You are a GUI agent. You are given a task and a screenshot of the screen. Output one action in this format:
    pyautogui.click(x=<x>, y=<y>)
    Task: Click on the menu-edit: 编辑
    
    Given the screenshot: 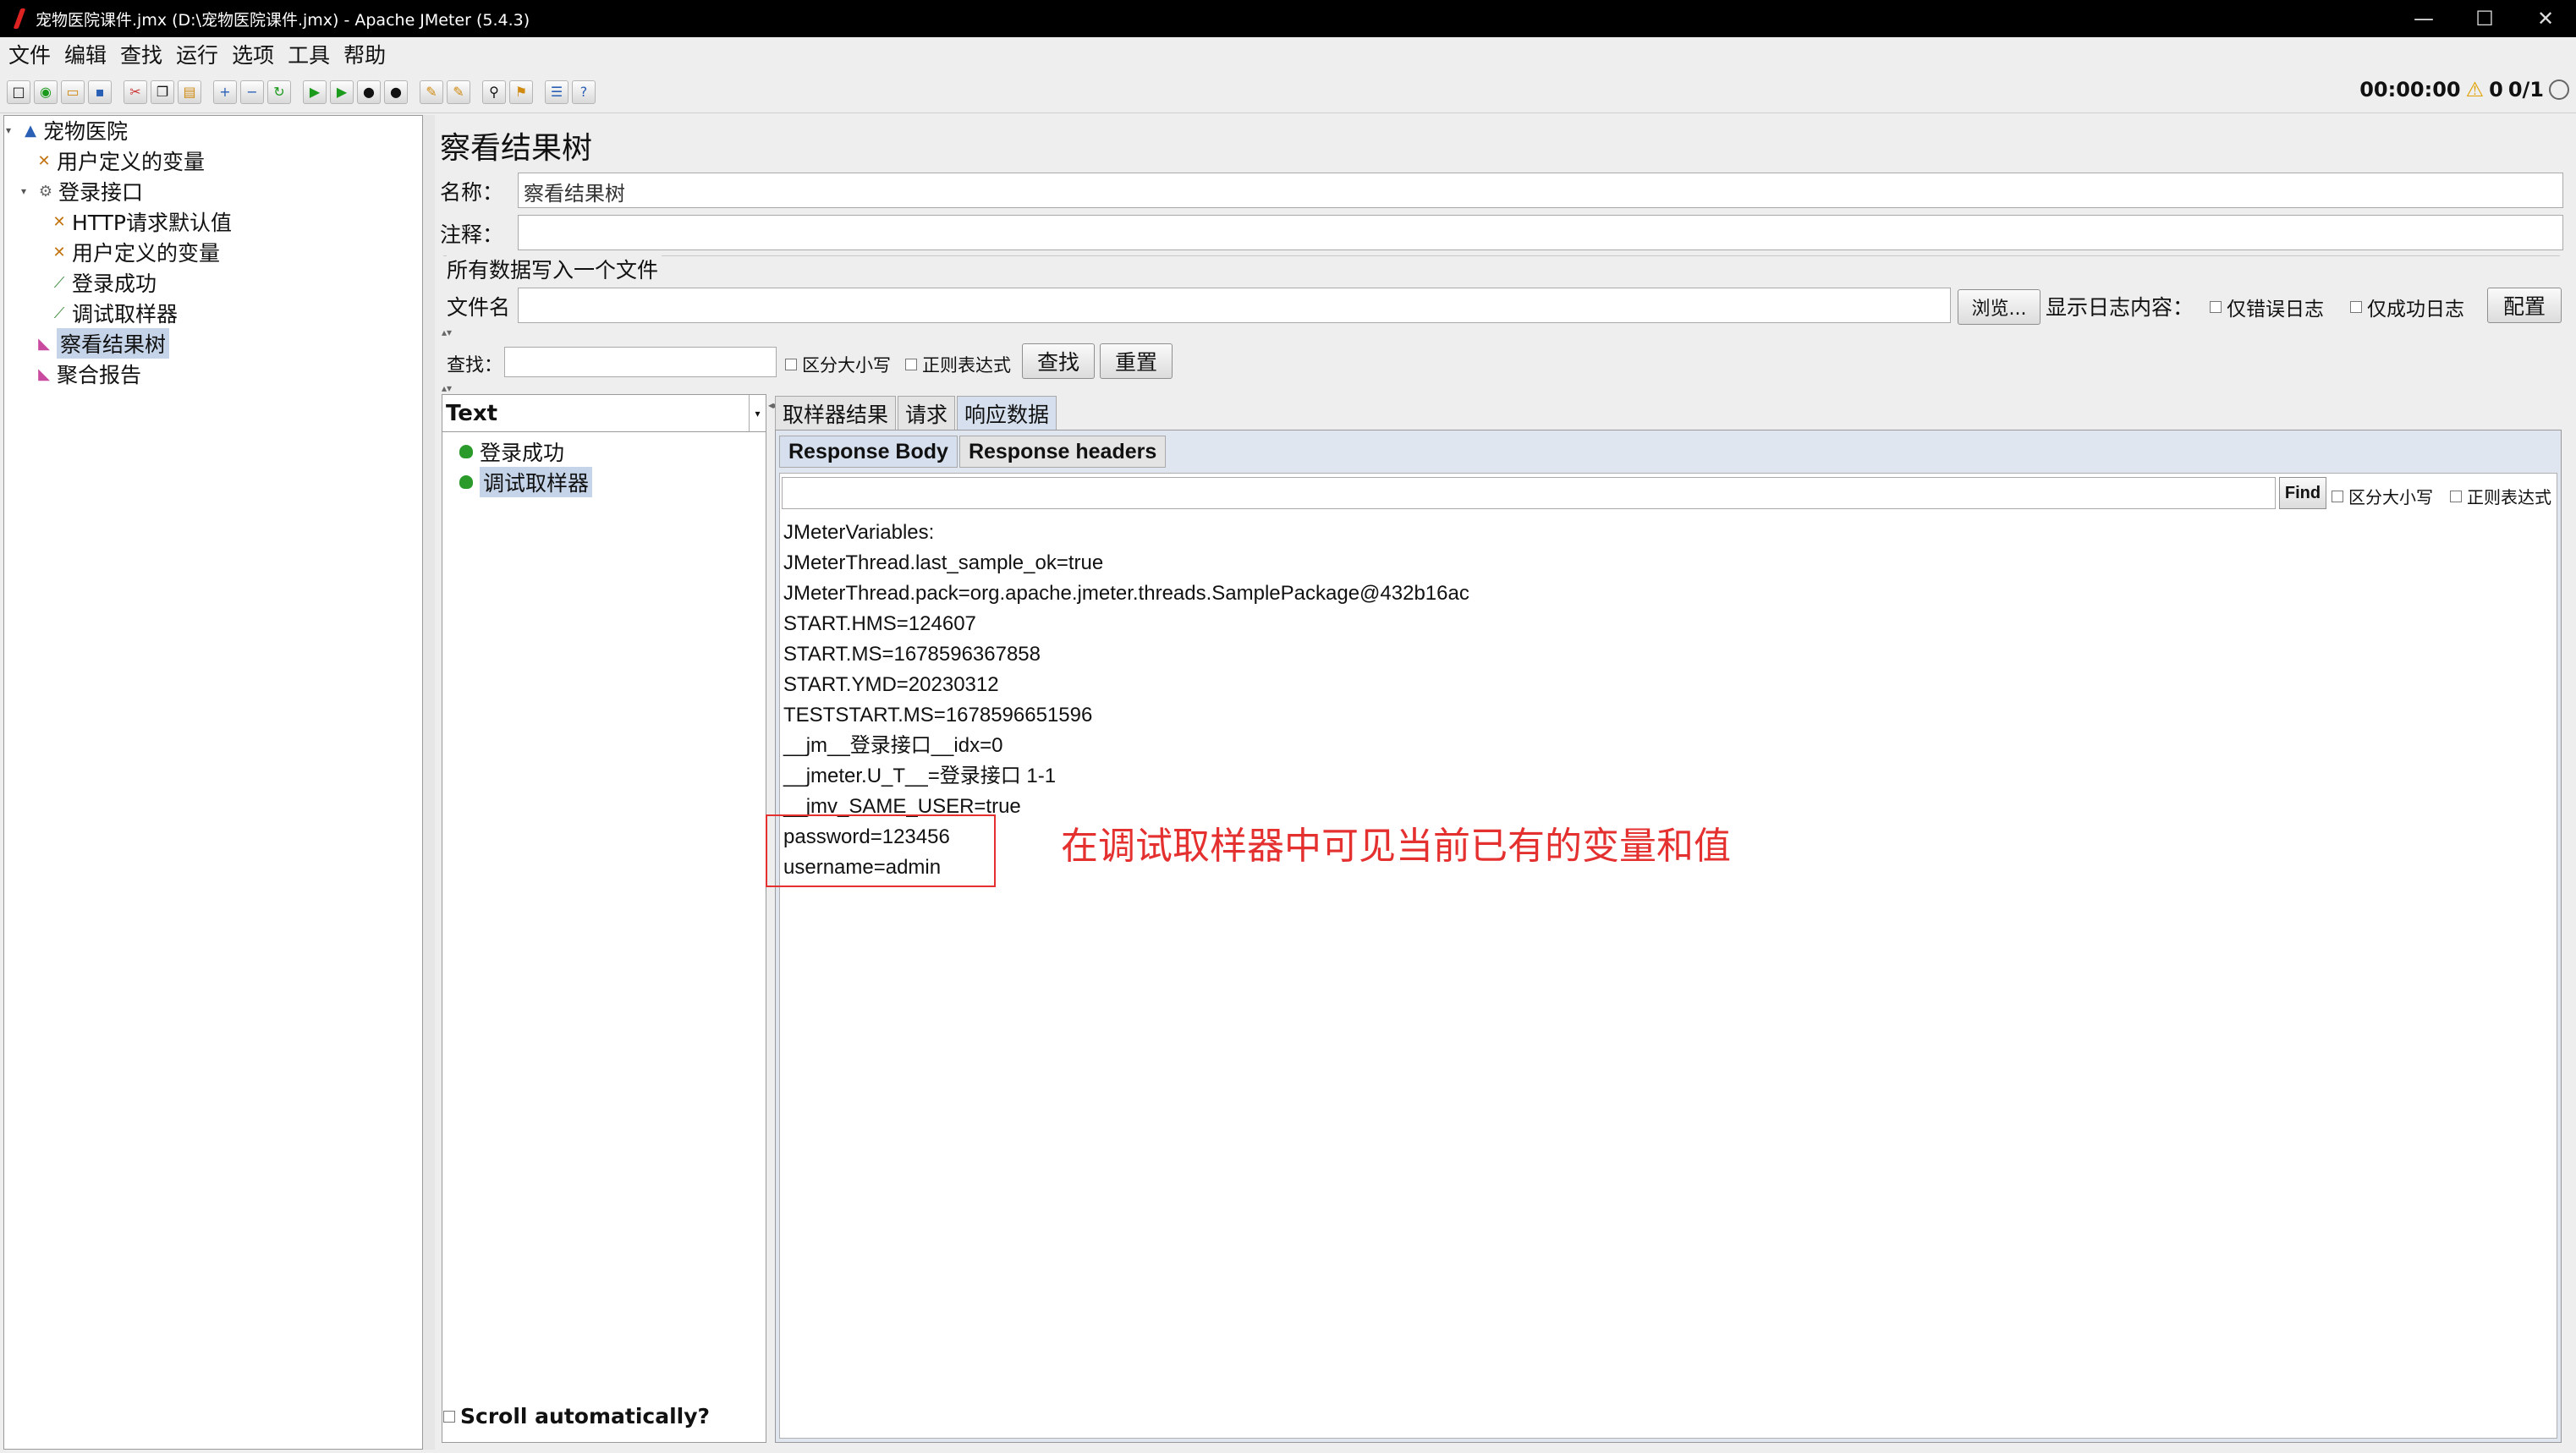 What is the action you would take?
    pyautogui.click(x=85, y=54)
    